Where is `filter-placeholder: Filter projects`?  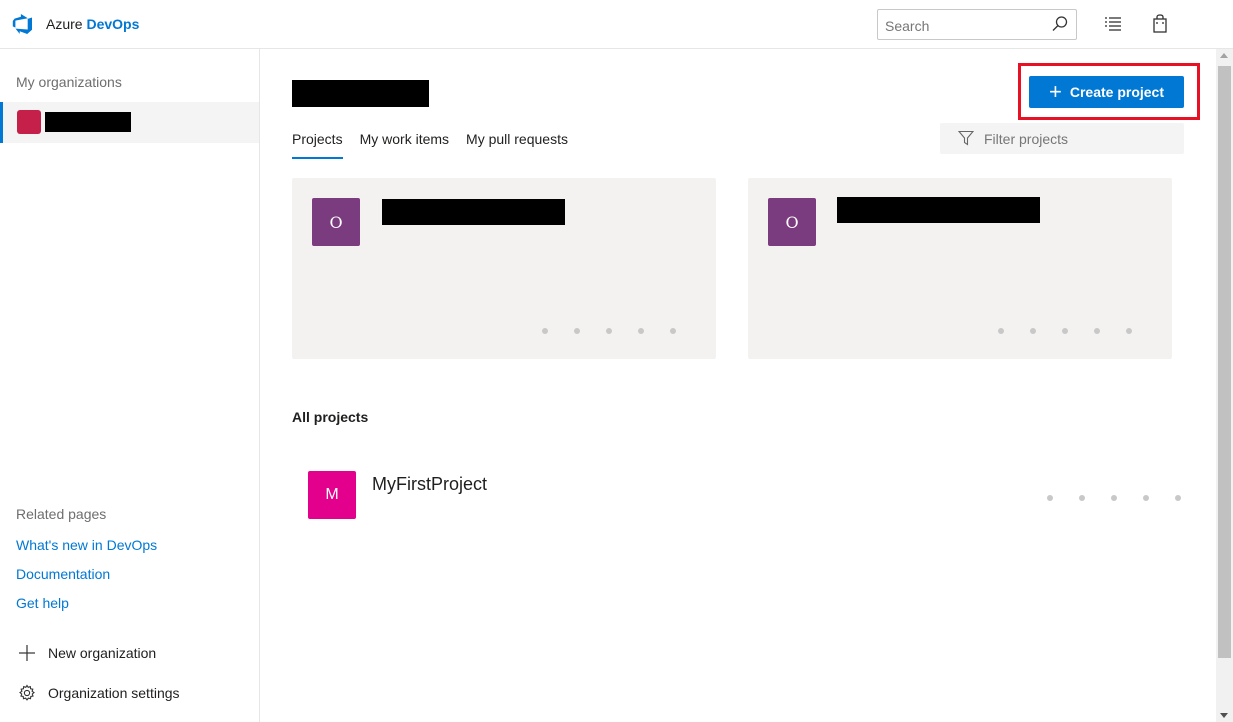
filter-placeholder: Filter projects is located at coordinates (1026, 139).